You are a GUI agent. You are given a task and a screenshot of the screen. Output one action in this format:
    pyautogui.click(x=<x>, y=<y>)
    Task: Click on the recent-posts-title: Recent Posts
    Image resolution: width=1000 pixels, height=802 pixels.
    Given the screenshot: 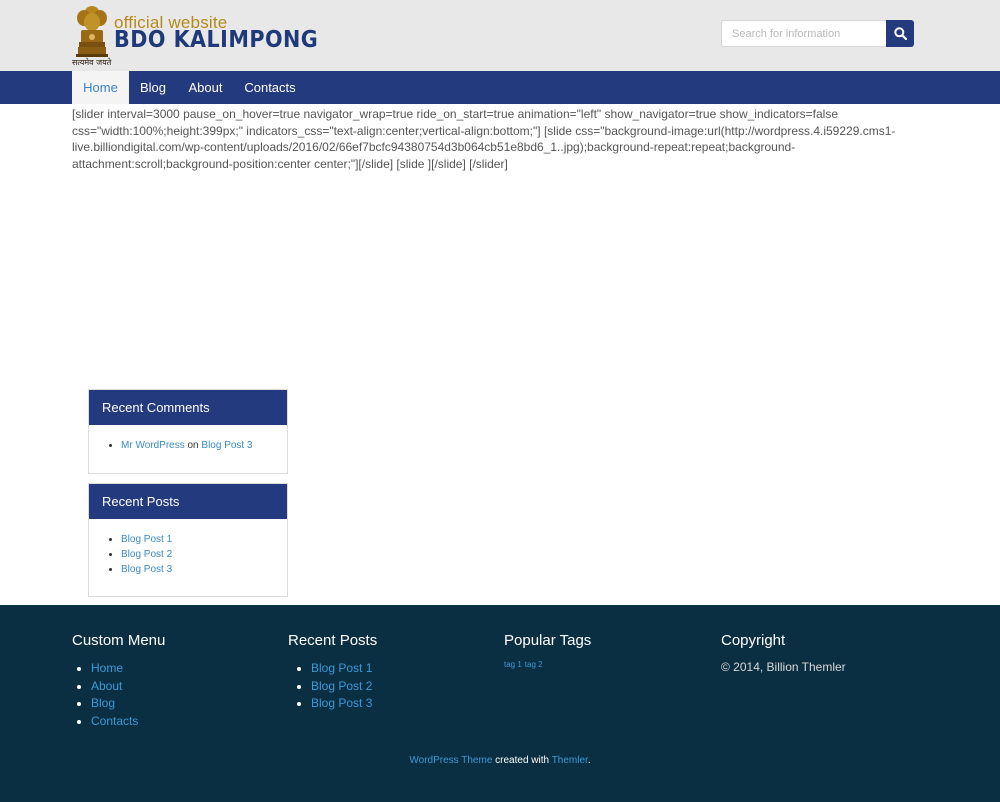 What is the action you would take?
    pyautogui.click(x=188, y=501)
    